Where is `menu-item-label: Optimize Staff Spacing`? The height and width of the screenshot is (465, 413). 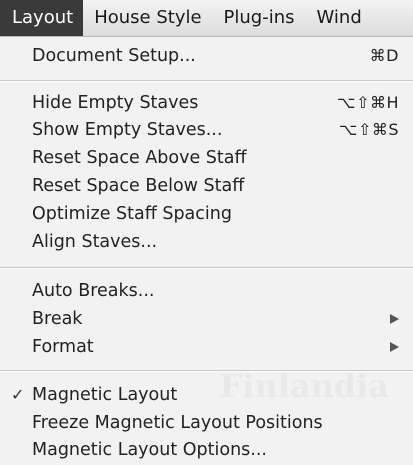
menu-item-label: Optimize Staff Spacing is located at coordinates (132, 214).